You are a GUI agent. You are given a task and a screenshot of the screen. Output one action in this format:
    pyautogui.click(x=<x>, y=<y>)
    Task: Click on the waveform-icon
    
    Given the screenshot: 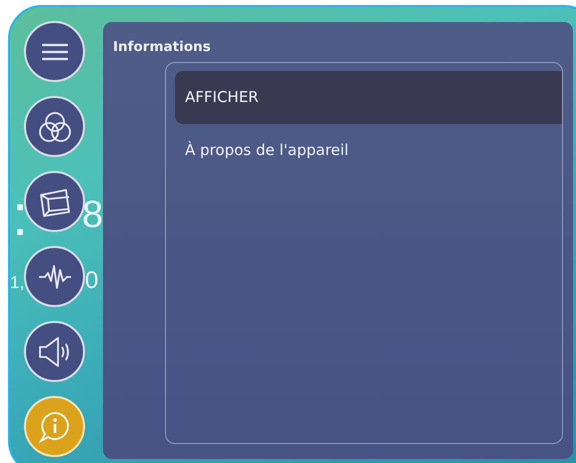 What is the action you would take?
    pyautogui.click(x=54, y=277)
    